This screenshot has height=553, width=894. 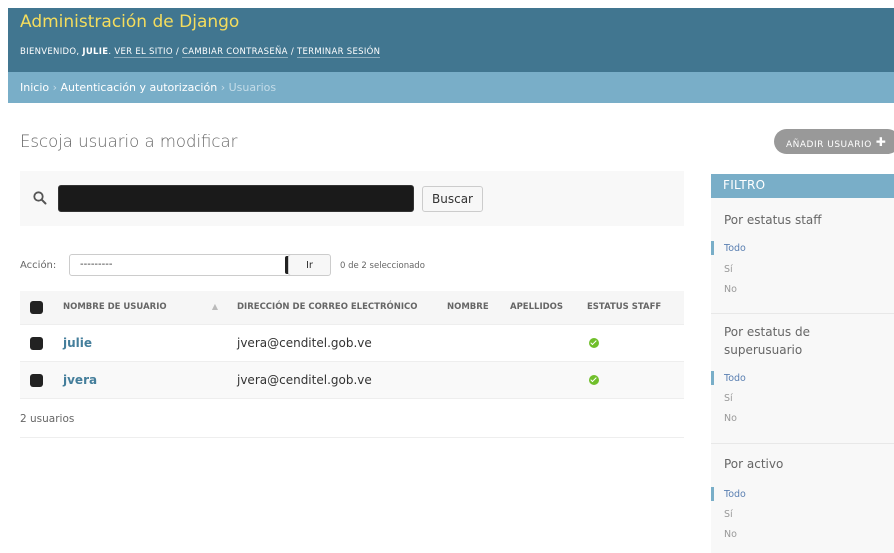 I want to click on search-toolbar: Buscar, so click(x=352, y=198).